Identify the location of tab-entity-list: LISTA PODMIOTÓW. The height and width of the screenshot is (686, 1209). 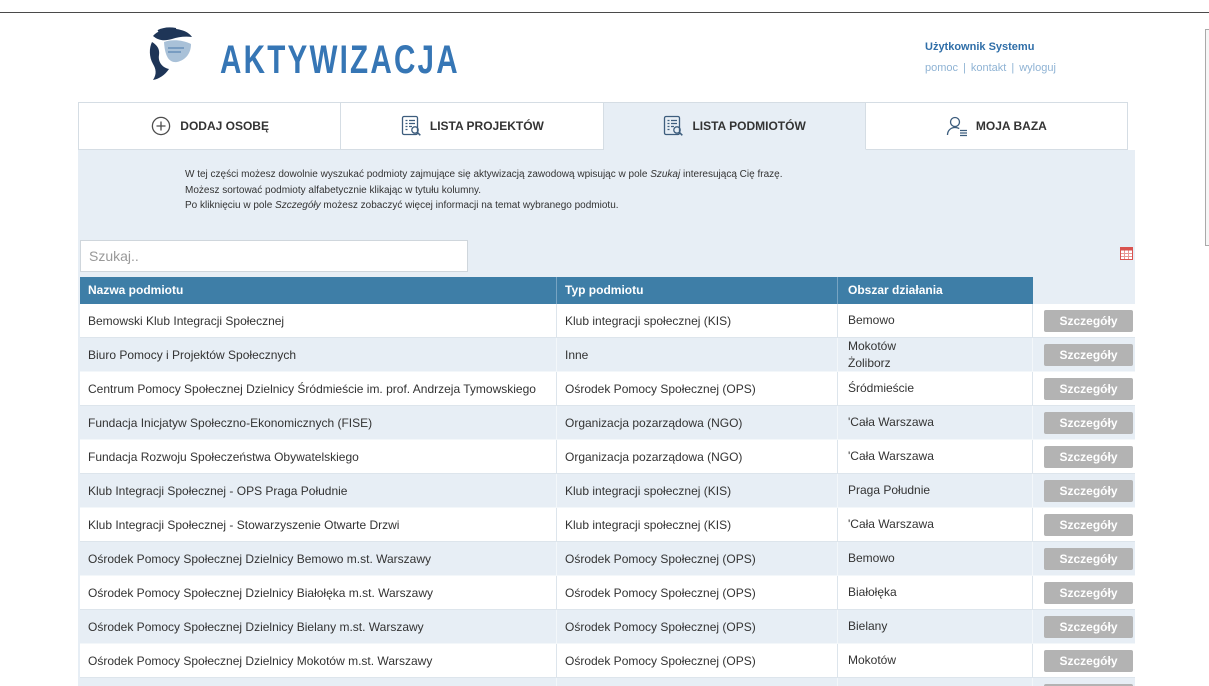
(734, 126).